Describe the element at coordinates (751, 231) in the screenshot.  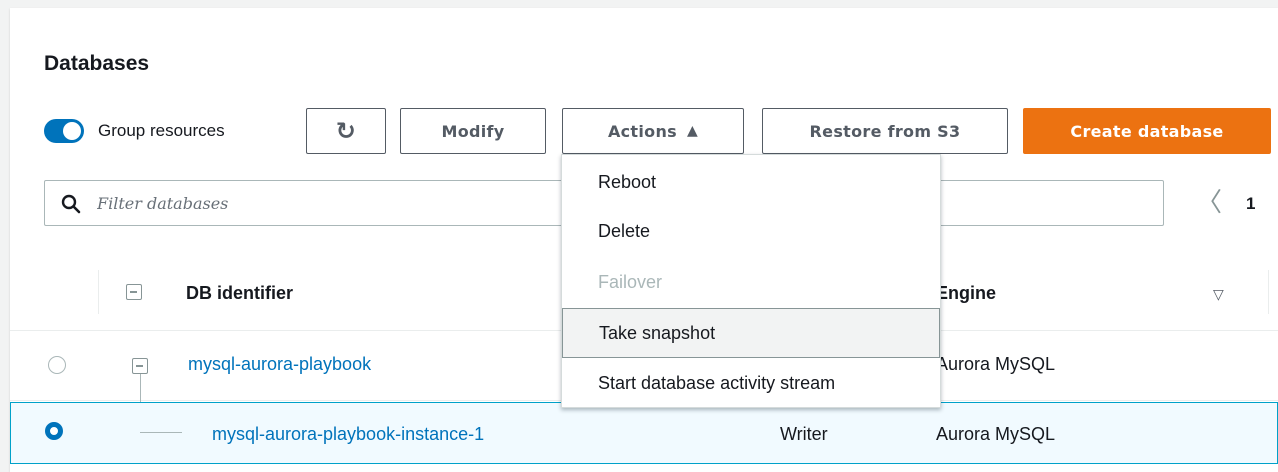
I see `menu-item-delete: Delete` at that location.